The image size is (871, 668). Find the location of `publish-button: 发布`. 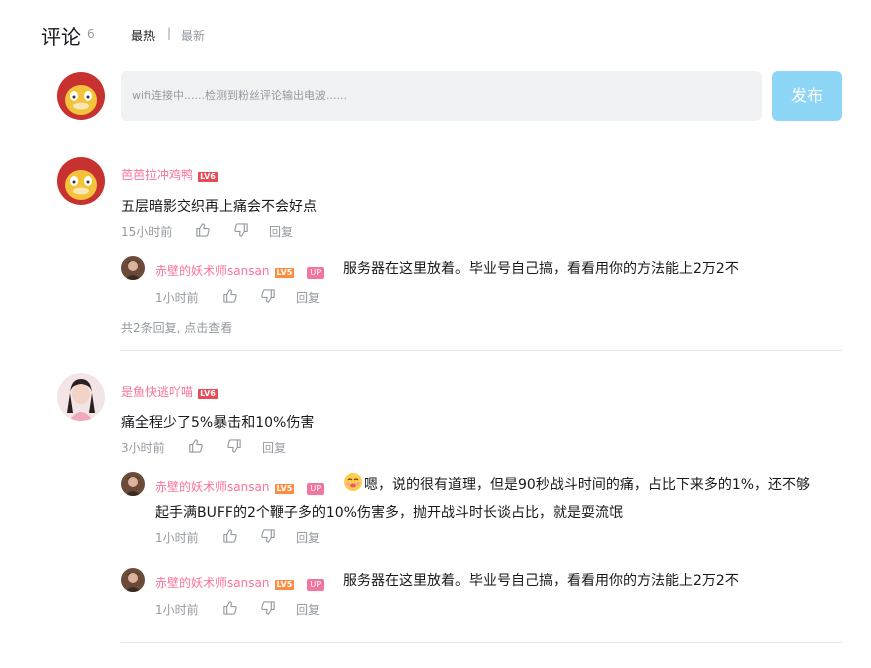

publish-button: 发布 is located at coordinates (807, 96).